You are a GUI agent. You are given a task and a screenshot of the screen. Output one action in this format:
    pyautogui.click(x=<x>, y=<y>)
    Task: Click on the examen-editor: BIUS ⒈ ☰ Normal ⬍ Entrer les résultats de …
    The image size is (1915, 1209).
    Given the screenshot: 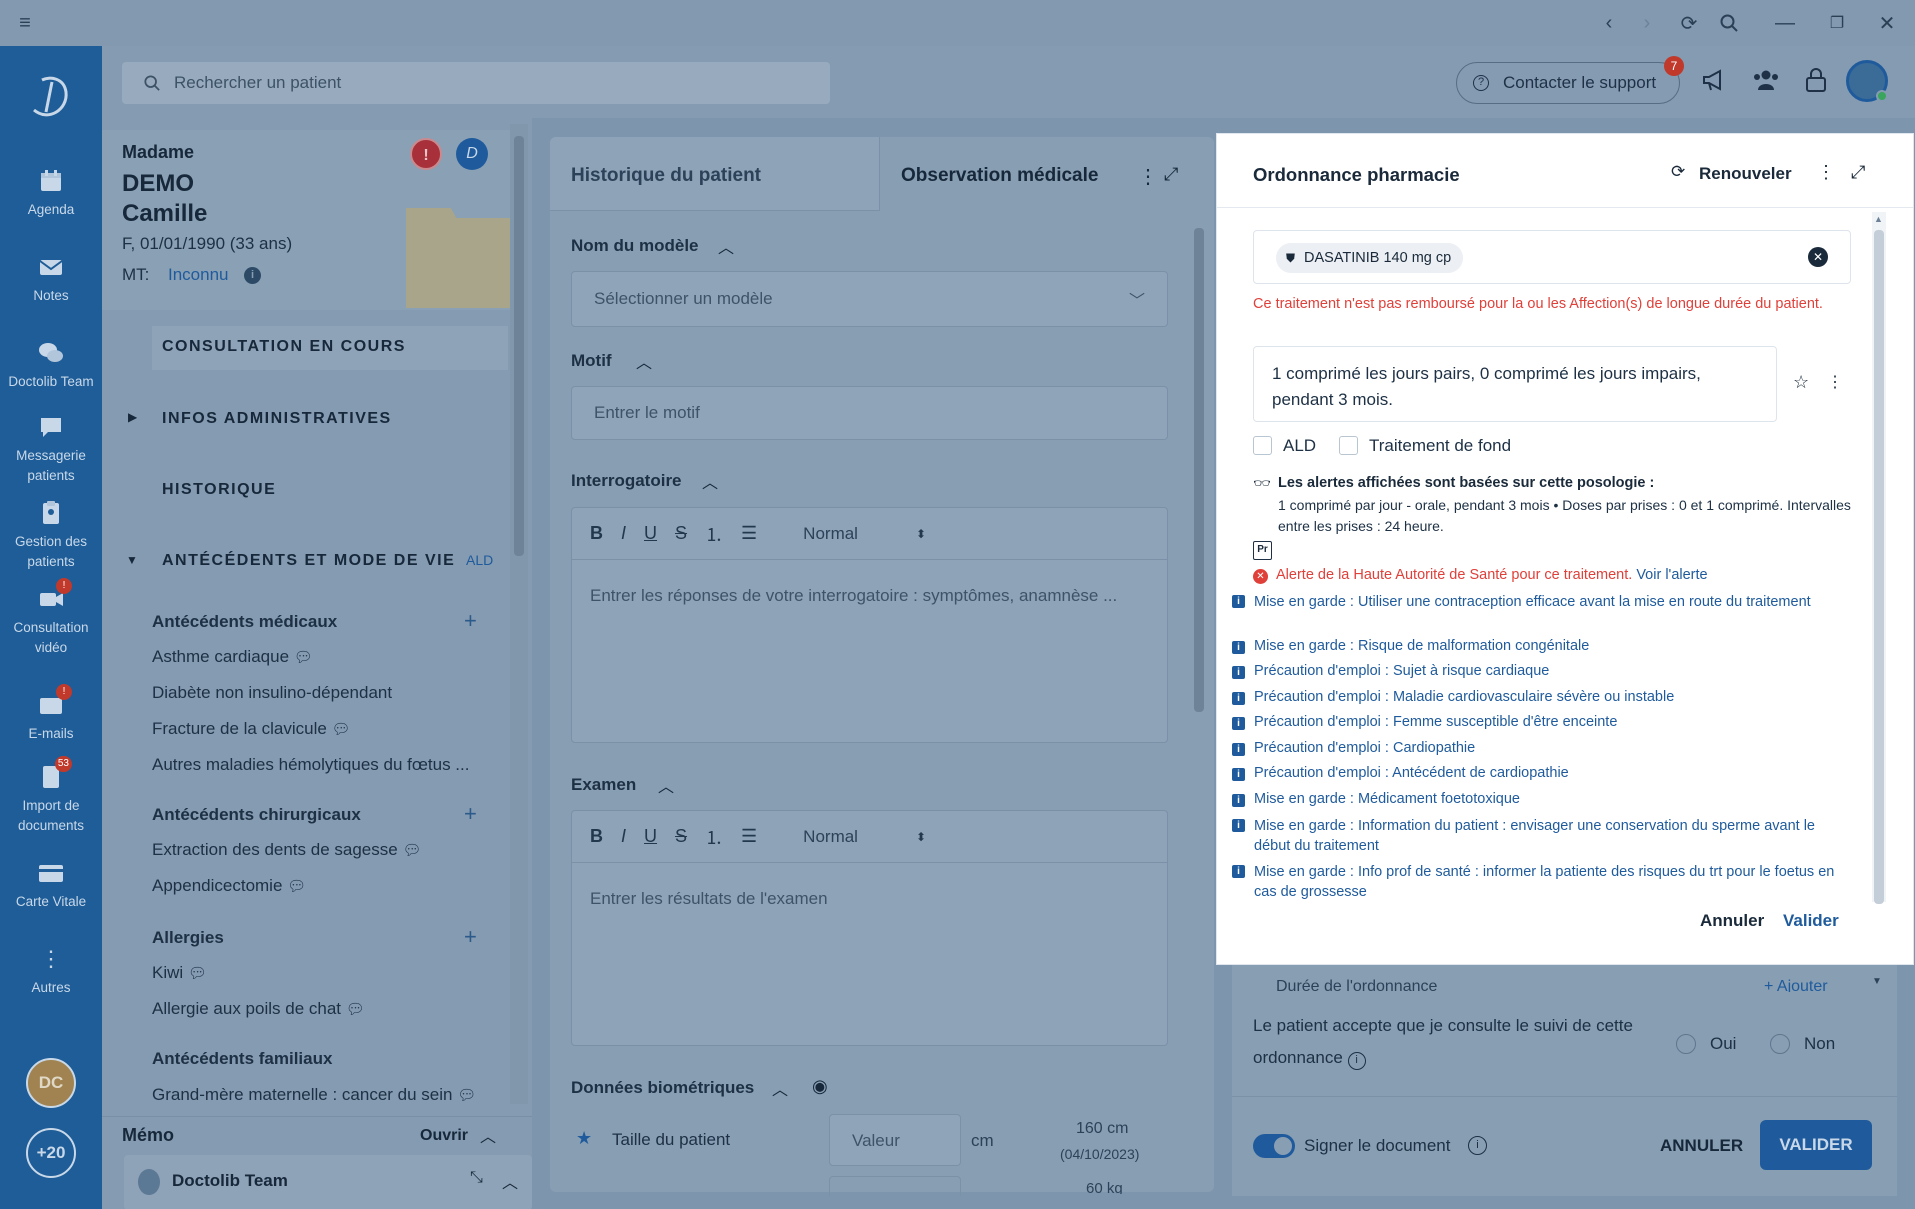 What is the action you would take?
    pyautogui.click(x=869, y=928)
    